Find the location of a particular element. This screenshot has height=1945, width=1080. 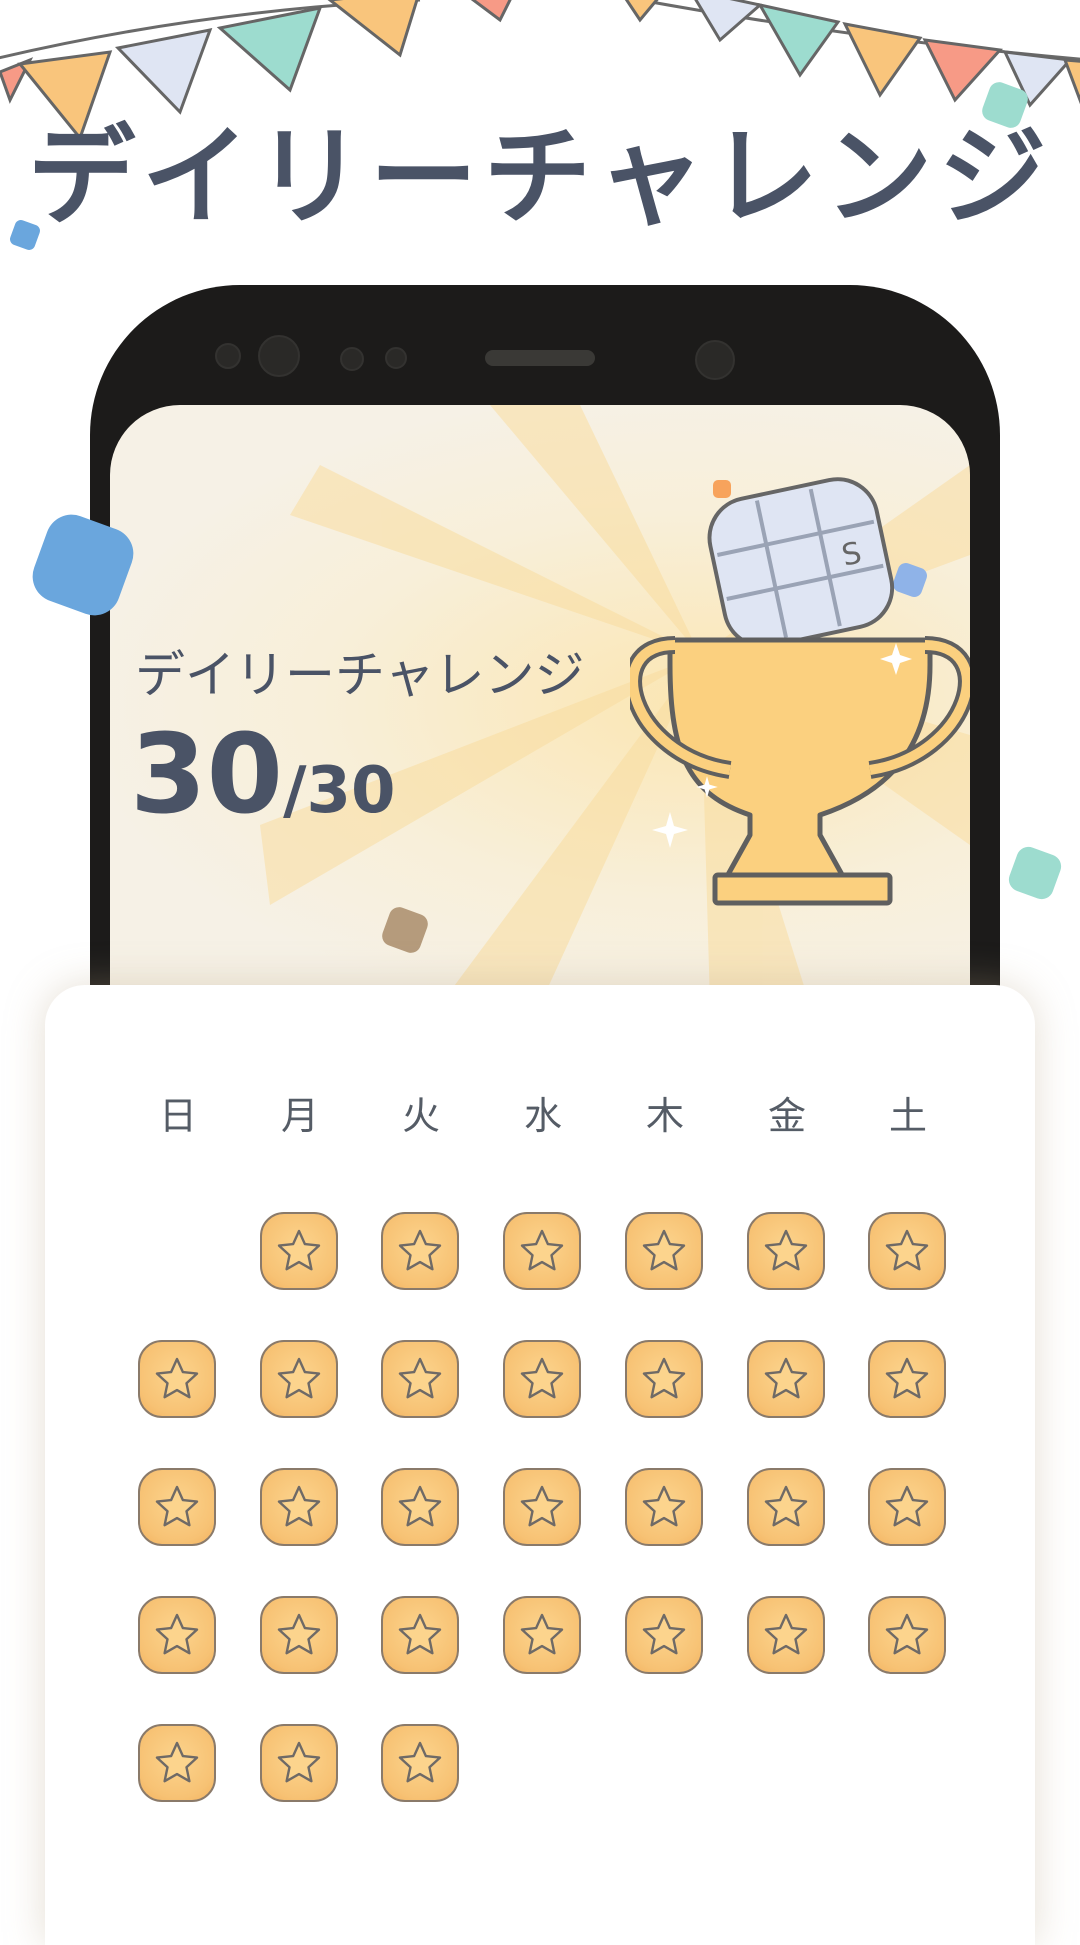

phone-speaker is located at coordinates (540, 358).